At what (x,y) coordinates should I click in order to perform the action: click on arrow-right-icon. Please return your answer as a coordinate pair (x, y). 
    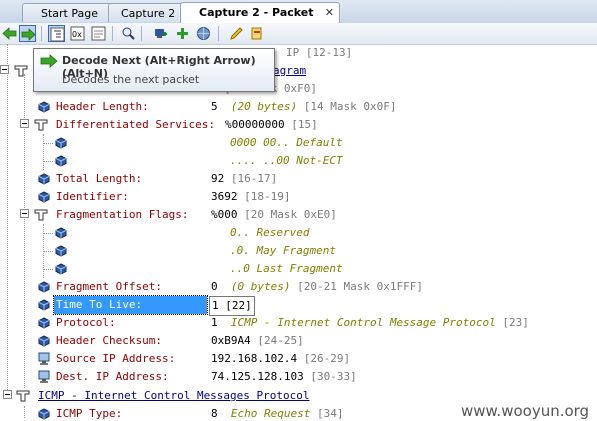
    Looking at the image, I should click on (28, 34).